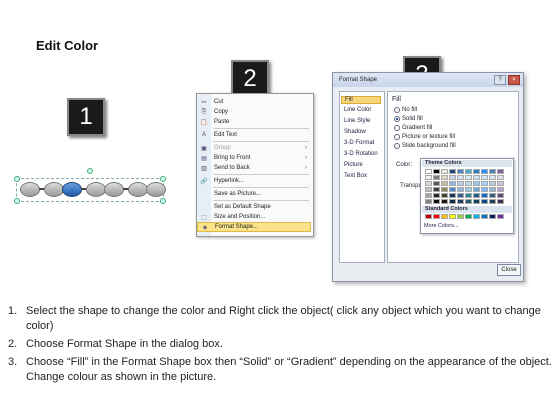  What do you see at coordinates (90, 171) in the screenshot?
I see `rotation-handle` at bounding box center [90, 171].